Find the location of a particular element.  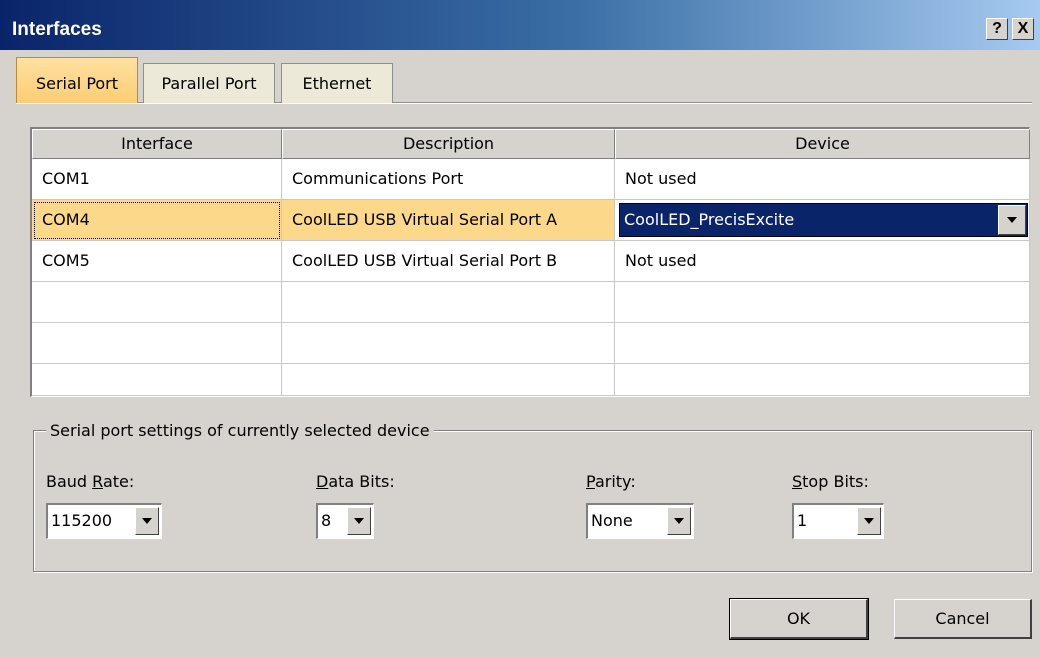

dropdown-arrow-button is located at coordinates (1012, 220).